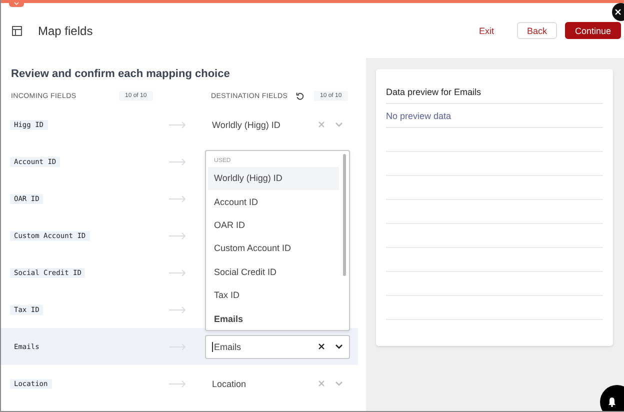 The height and width of the screenshot is (412, 624). Describe the element at coordinates (300, 96) in the screenshot. I see `reset-icon` at that location.